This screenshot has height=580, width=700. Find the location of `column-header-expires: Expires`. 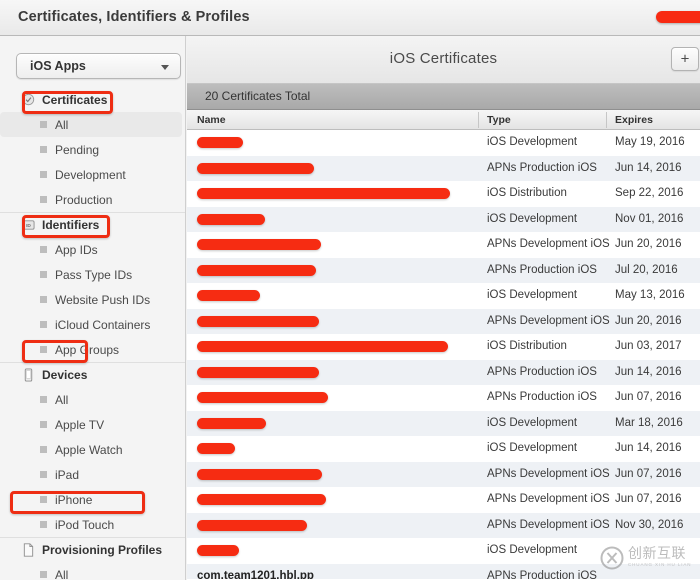

column-header-expires: Expires is located at coordinates (634, 120).